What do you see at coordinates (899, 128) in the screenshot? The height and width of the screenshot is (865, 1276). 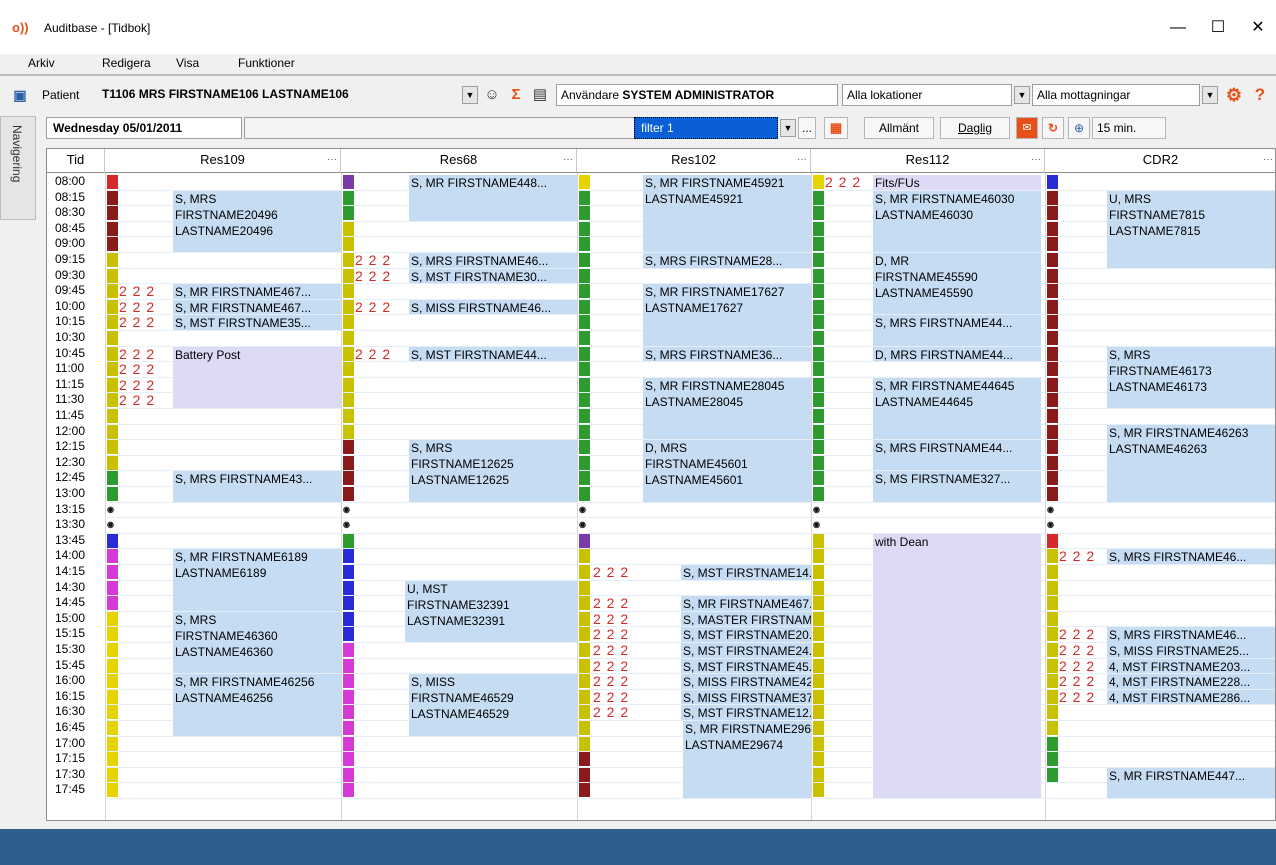 I see `general-button: Allmänt` at bounding box center [899, 128].